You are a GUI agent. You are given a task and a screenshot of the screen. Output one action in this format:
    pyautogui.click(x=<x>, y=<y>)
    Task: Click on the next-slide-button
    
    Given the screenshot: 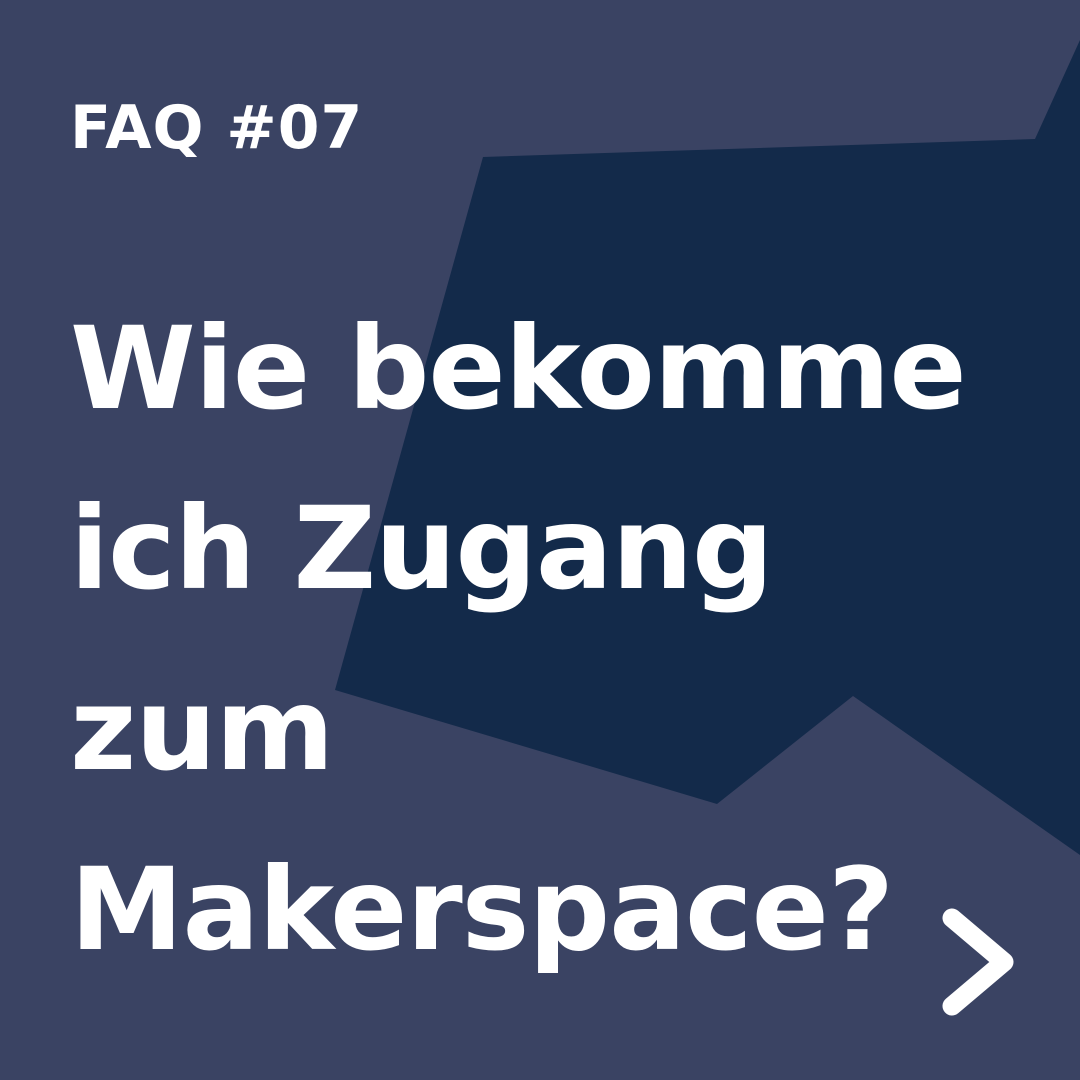 What is the action you would take?
    pyautogui.click(x=980, y=965)
    